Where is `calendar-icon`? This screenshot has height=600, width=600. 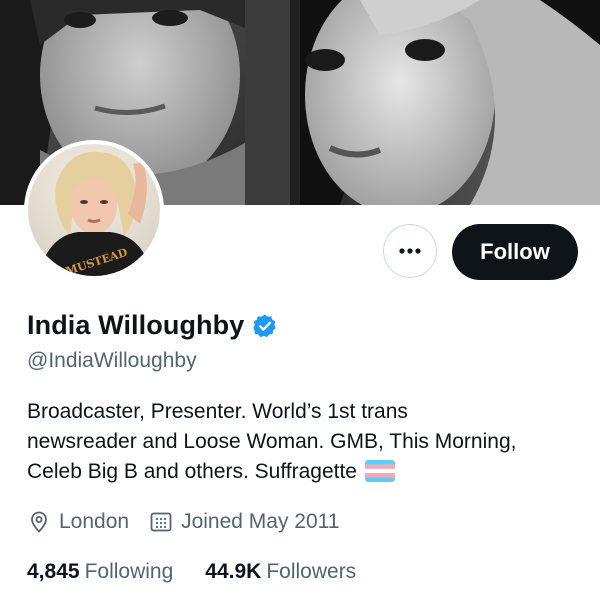 calendar-icon is located at coordinates (161, 522).